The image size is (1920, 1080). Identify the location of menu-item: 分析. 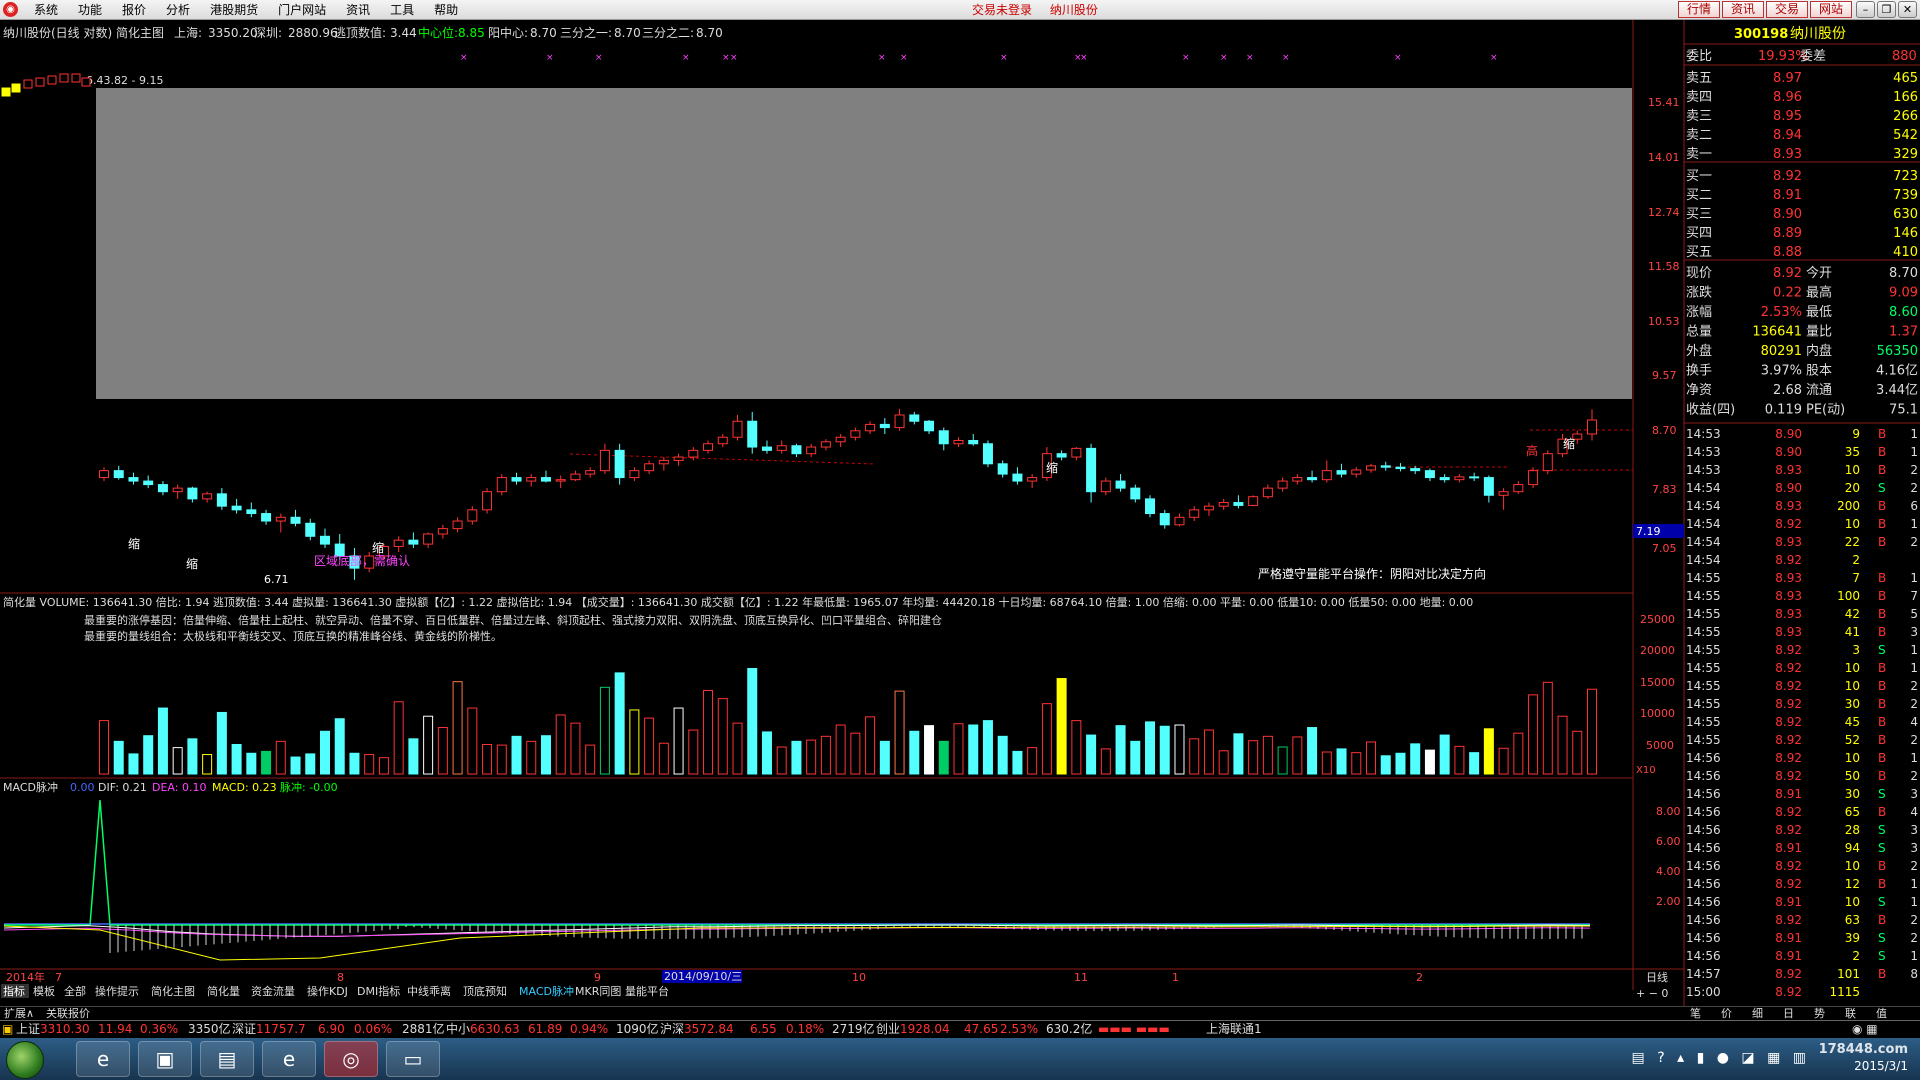
(178, 10).